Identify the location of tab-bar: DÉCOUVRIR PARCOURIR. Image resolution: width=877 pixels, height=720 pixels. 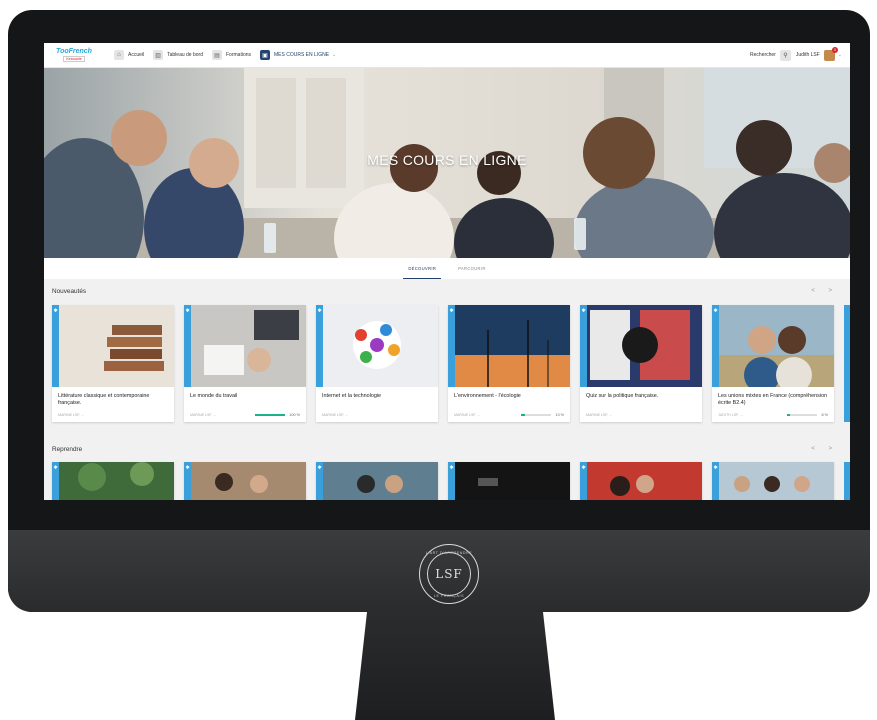
(447, 268).